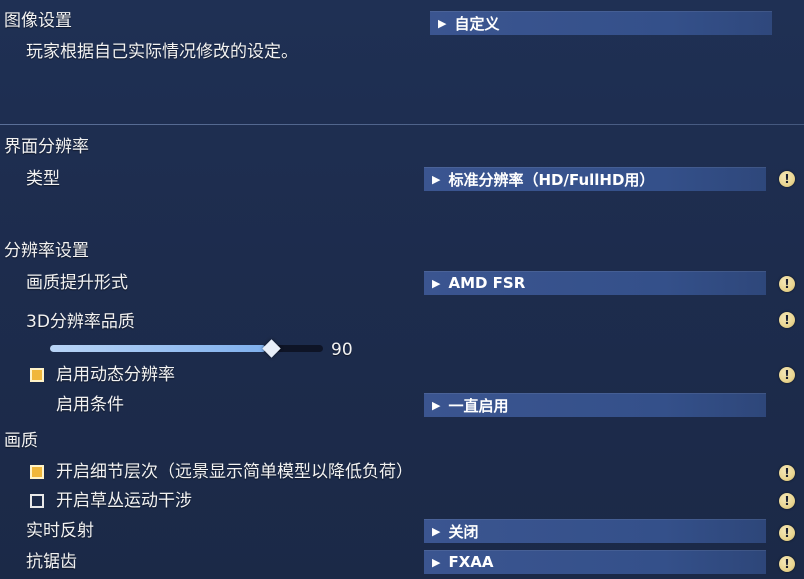 The image size is (804, 579). Describe the element at coordinates (595, 562) in the screenshot. I see `aa-dropdown: ▶ FXAA` at that location.